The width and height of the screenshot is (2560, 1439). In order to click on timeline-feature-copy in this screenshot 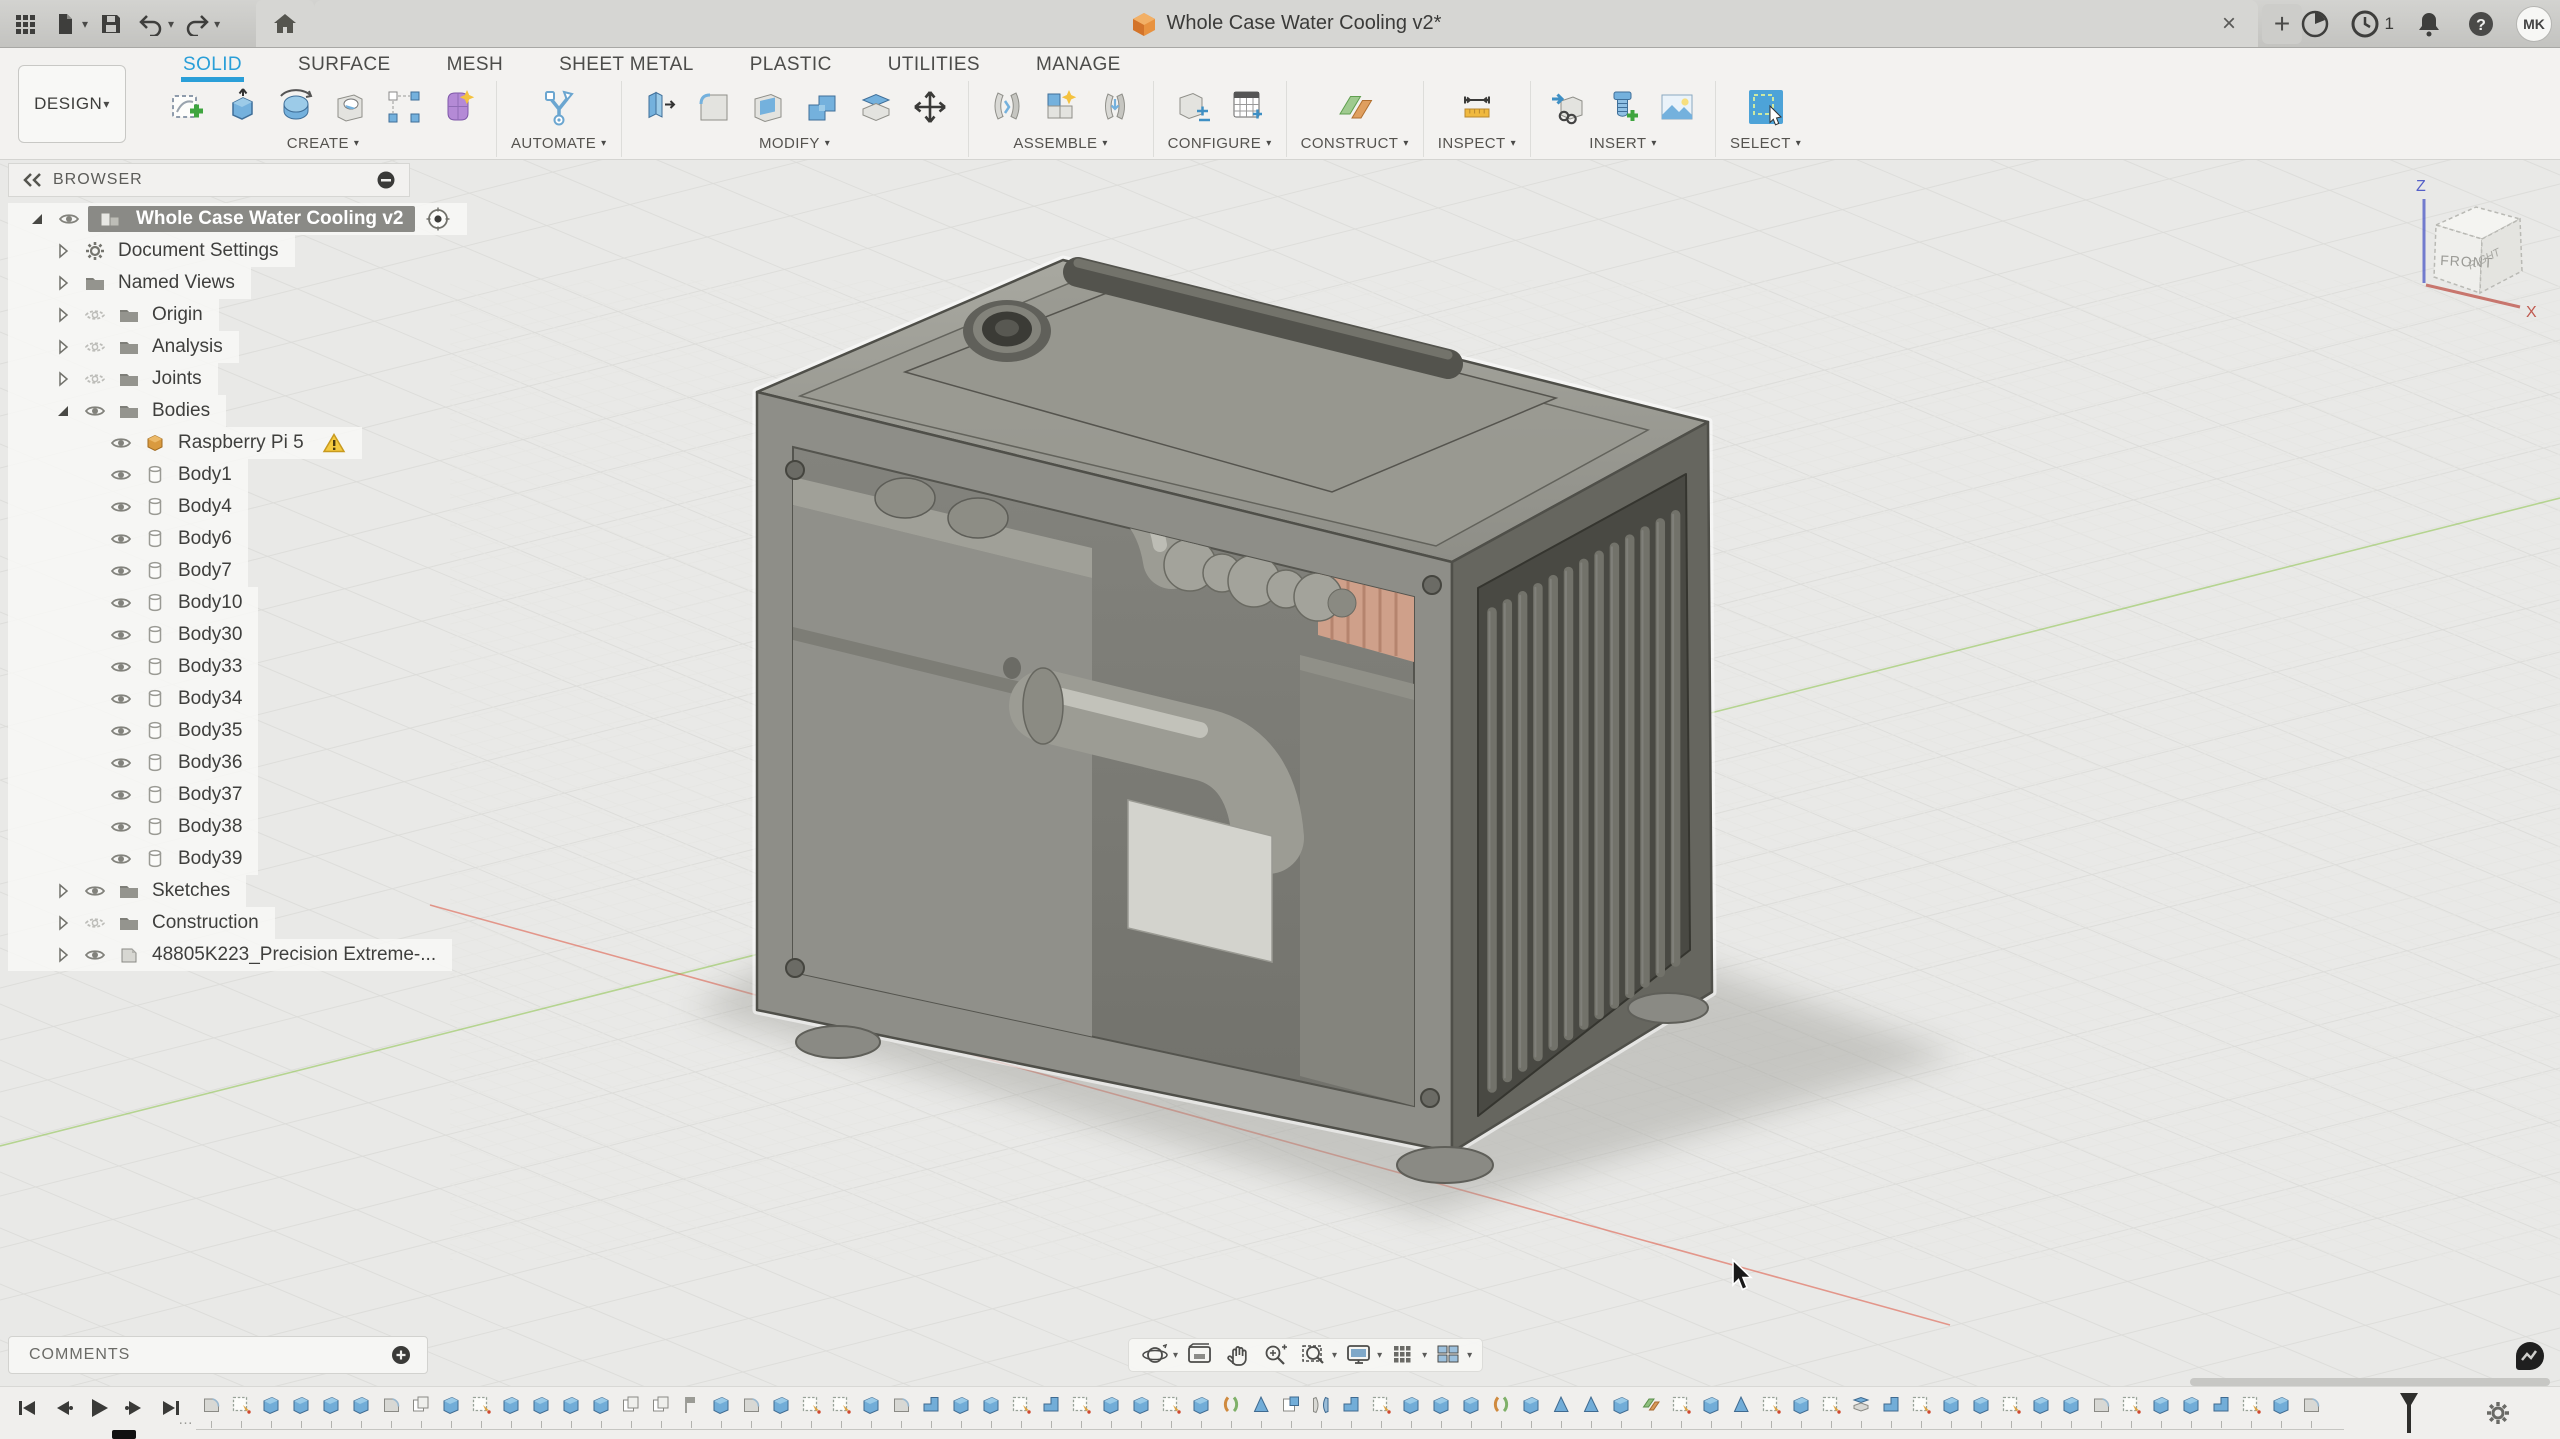, I will do `click(661, 1410)`.